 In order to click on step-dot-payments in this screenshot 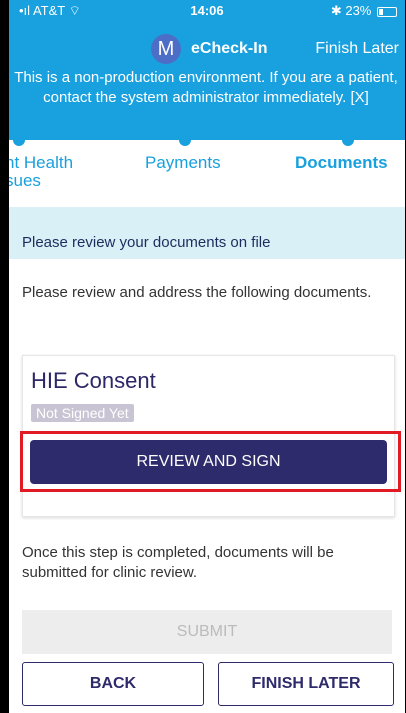, I will do `click(185, 140)`.